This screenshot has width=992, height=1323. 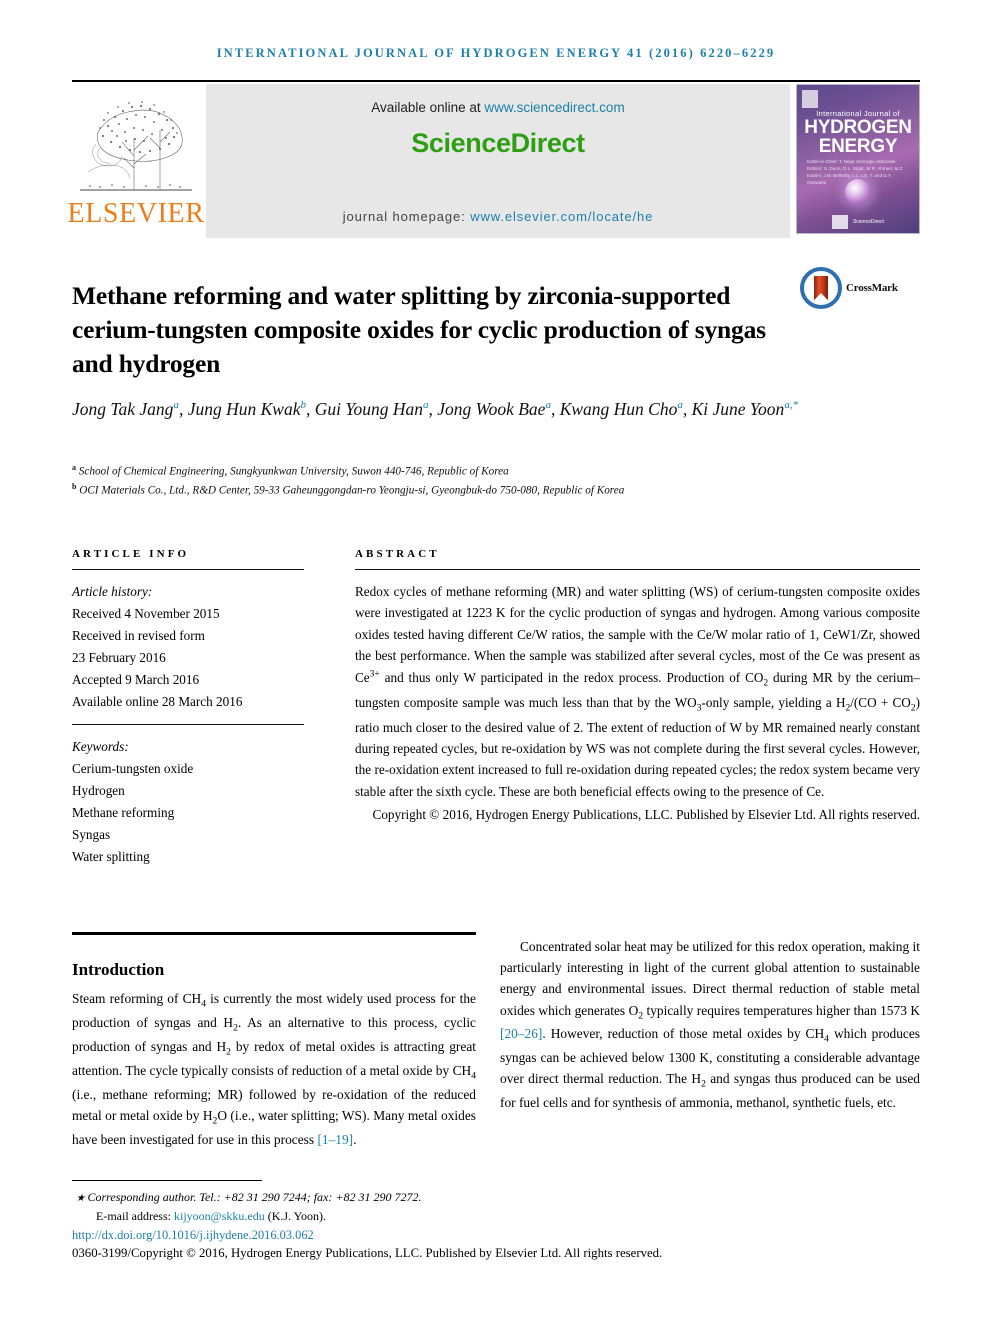 I want to click on author-item: Kwang Hun Choa,, so click(x=624, y=409).